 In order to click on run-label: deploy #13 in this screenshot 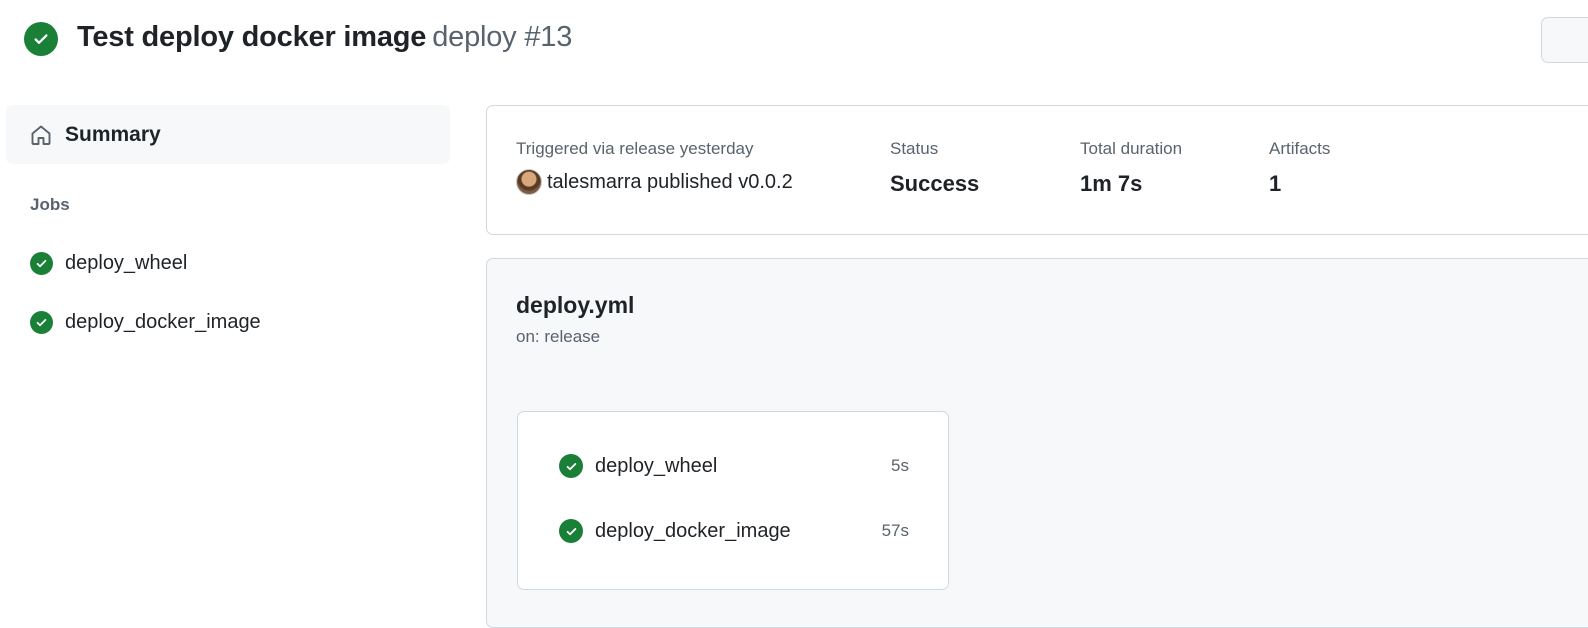, I will do `click(502, 36)`.